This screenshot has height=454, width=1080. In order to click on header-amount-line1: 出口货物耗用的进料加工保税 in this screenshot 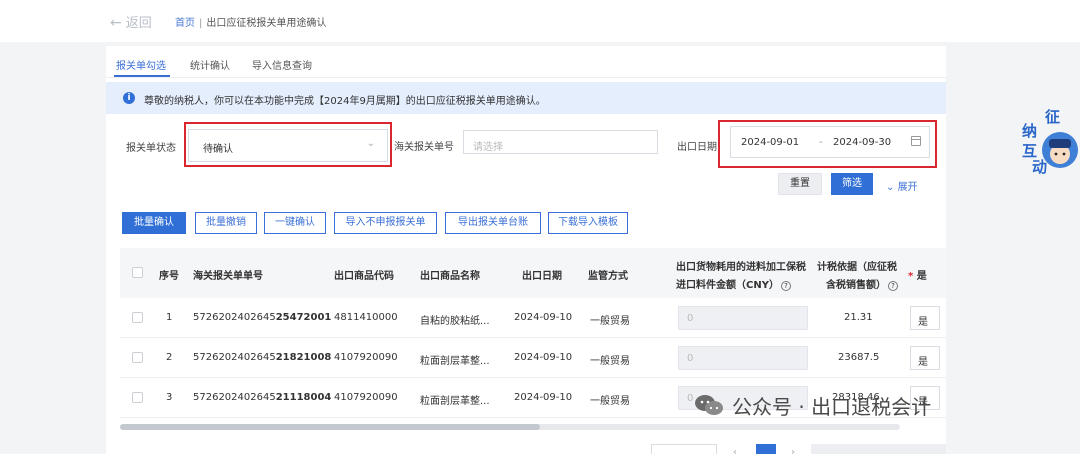, I will do `click(741, 267)`.